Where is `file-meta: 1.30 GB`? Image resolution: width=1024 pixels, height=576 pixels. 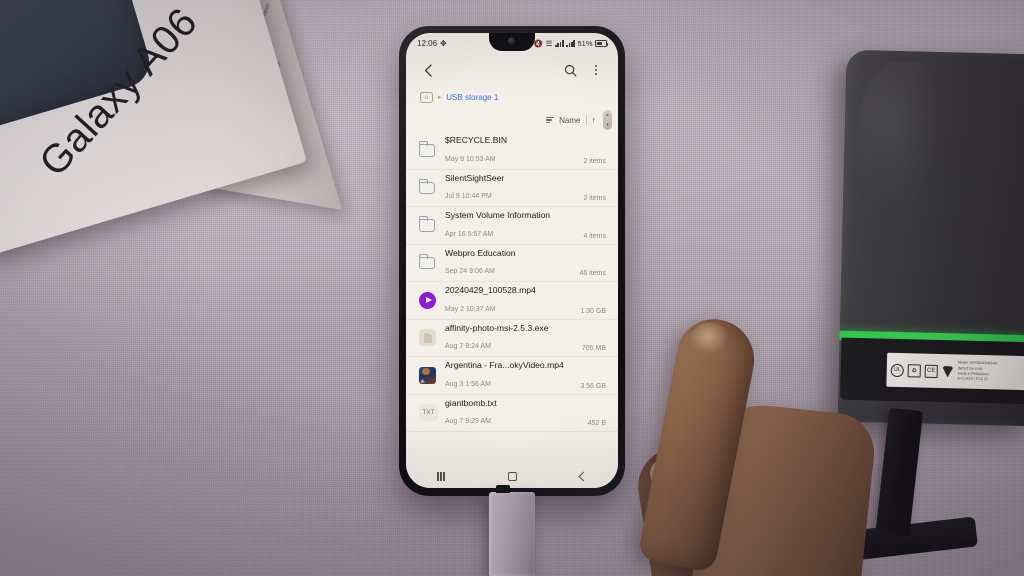 file-meta: 1.30 GB is located at coordinates (593, 311).